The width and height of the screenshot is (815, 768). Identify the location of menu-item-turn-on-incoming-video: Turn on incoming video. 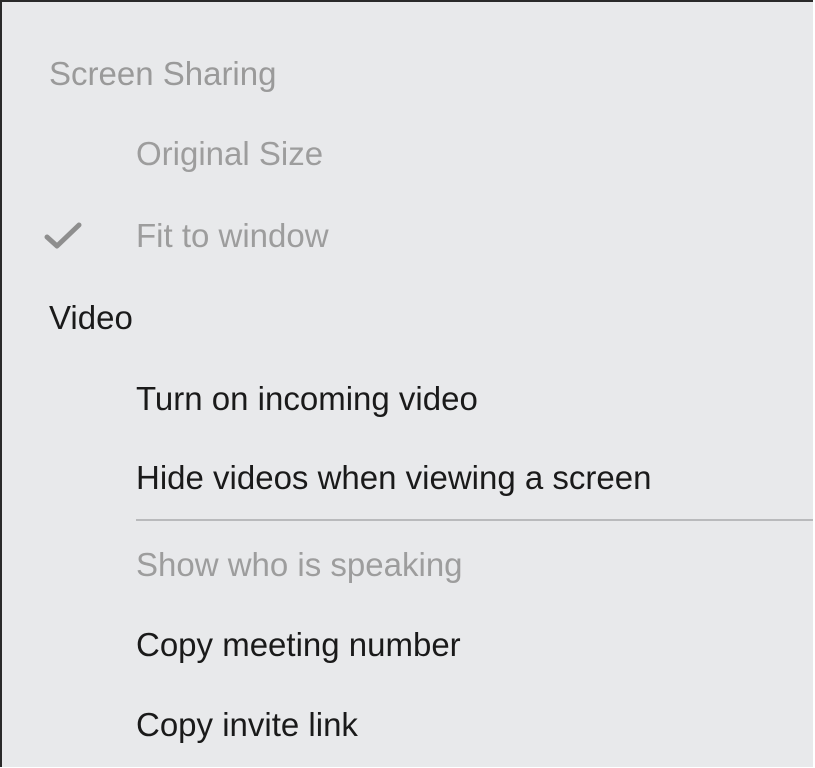
(407, 399).